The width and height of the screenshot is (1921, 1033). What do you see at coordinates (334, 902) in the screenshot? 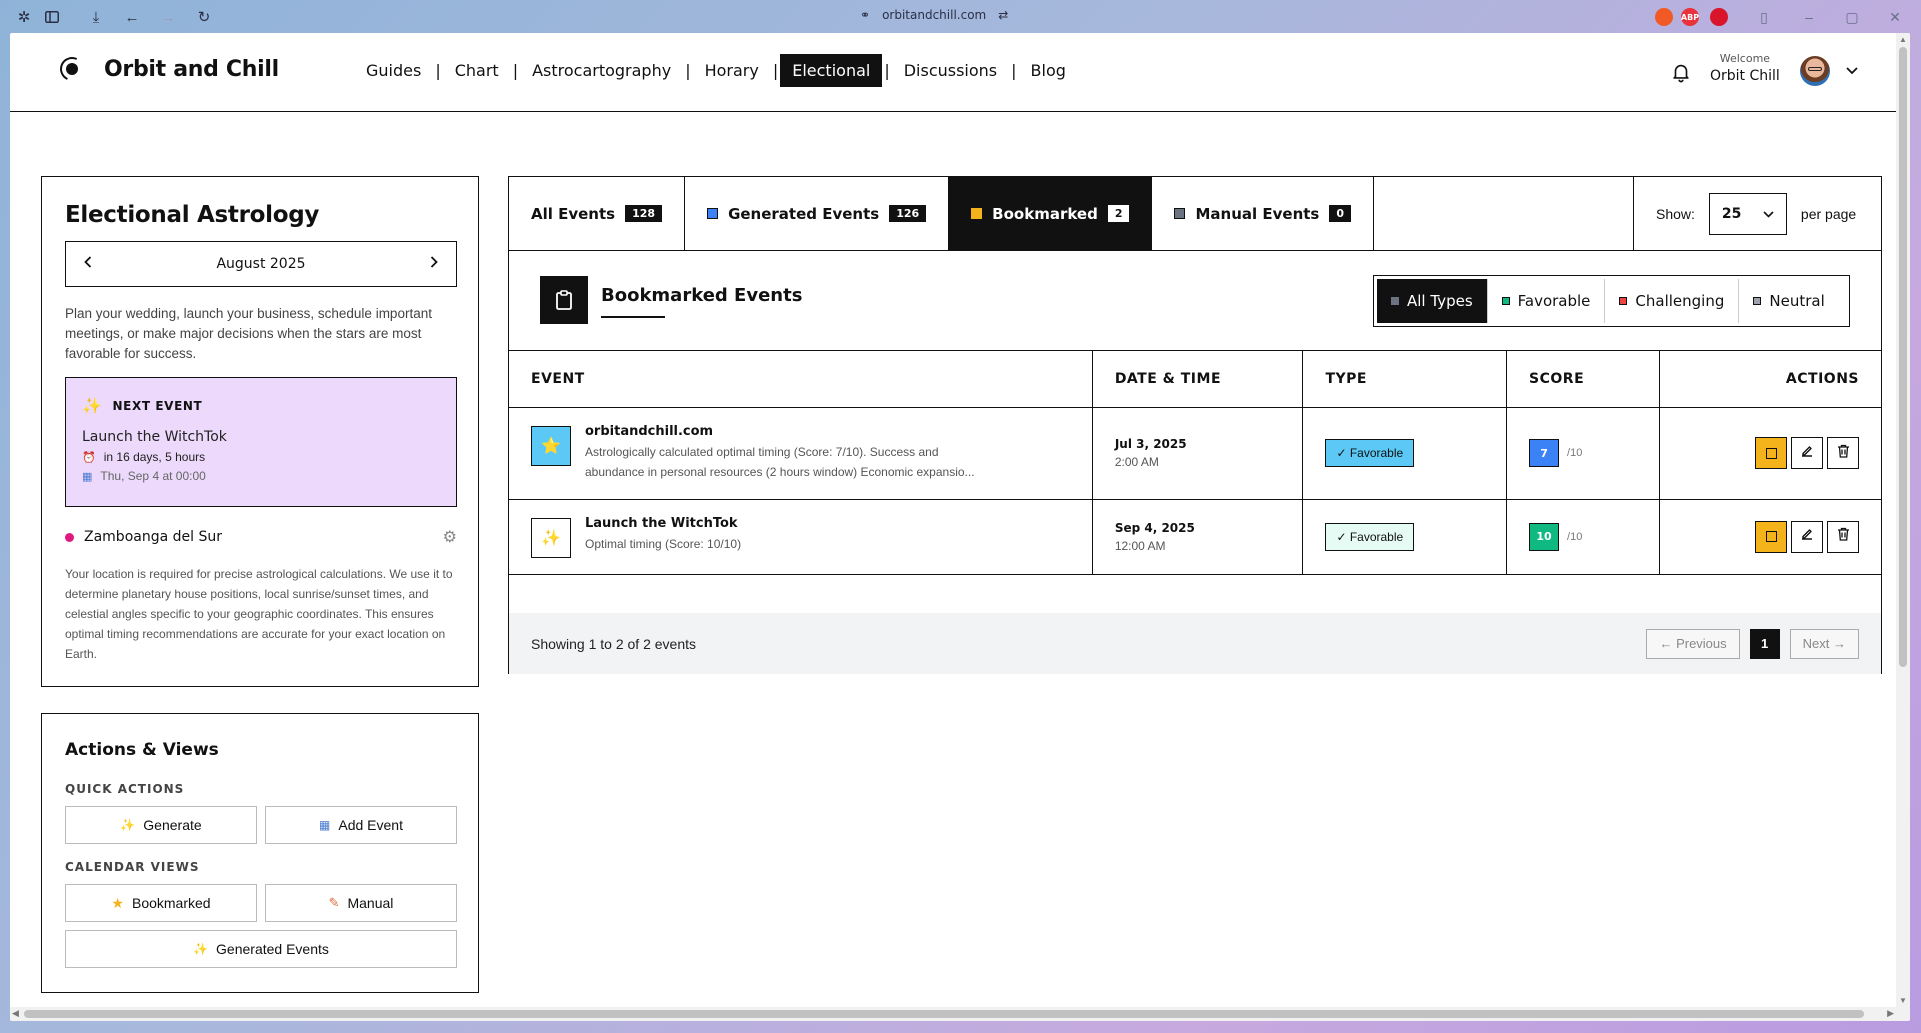
I see `pencil-icon: ✎` at bounding box center [334, 902].